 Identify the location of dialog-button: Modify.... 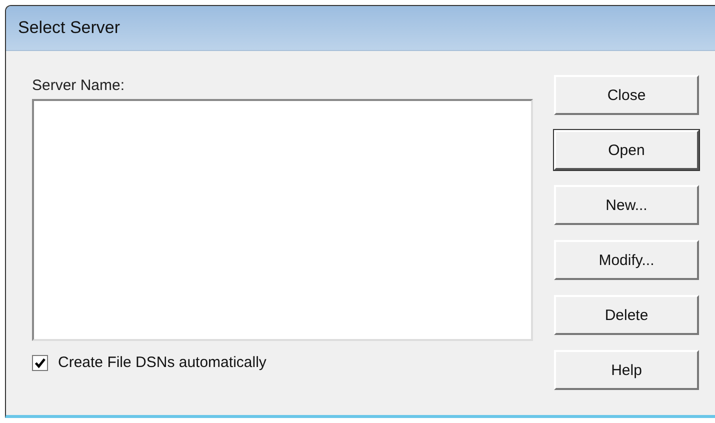
(626, 260).